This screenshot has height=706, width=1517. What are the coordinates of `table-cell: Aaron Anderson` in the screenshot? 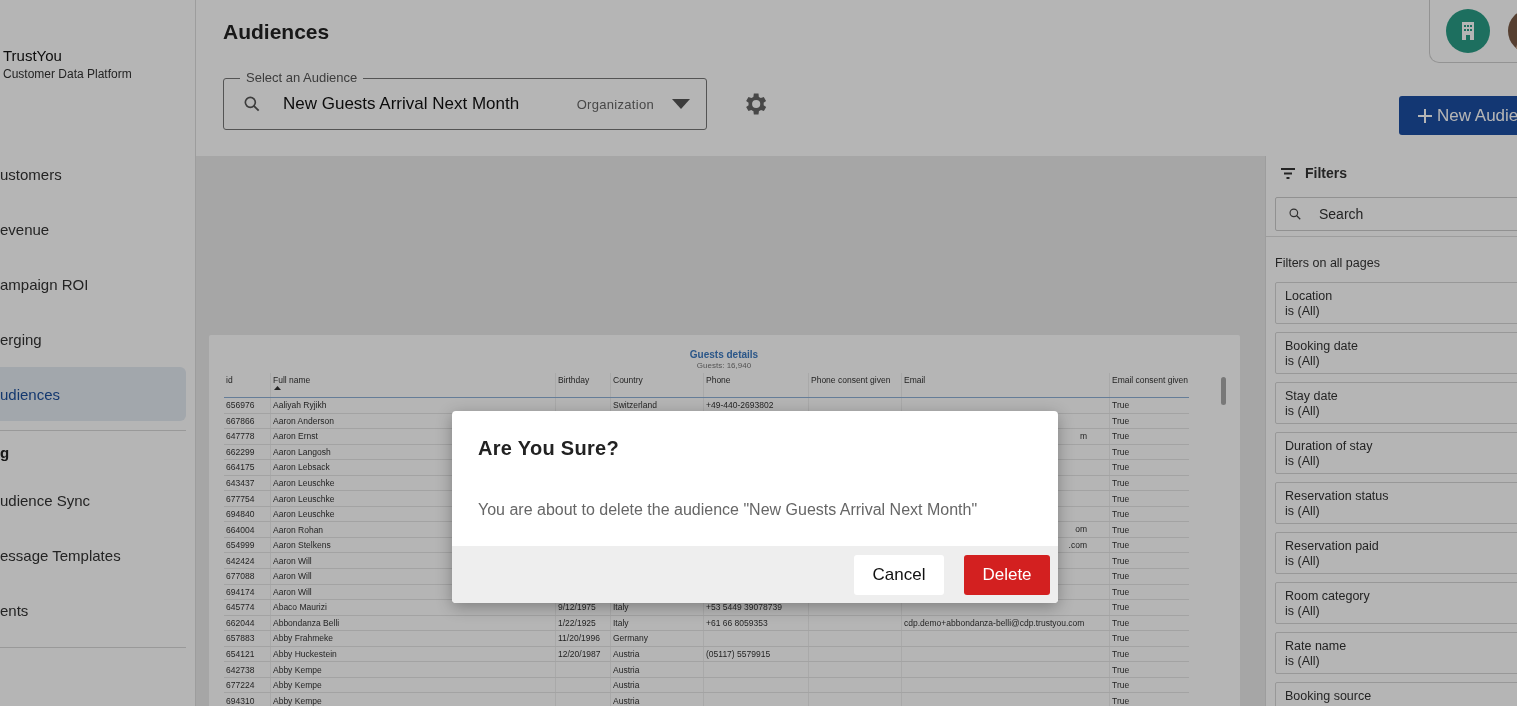 It's located at (303, 420).